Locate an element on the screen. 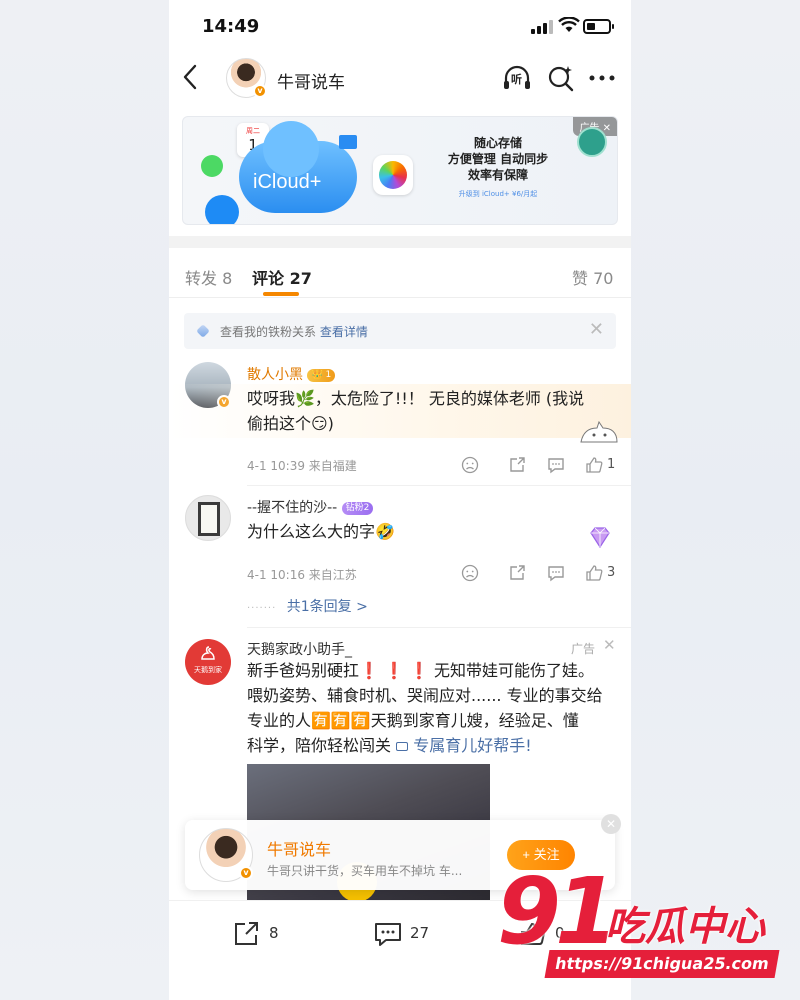  cat-sticker-icon is located at coordinates (599, 431).